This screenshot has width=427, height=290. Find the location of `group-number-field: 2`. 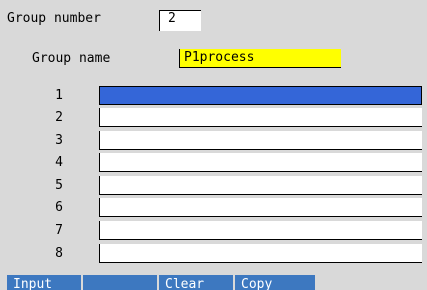

group-number-field: 2 is located at coordinates (180, 20).